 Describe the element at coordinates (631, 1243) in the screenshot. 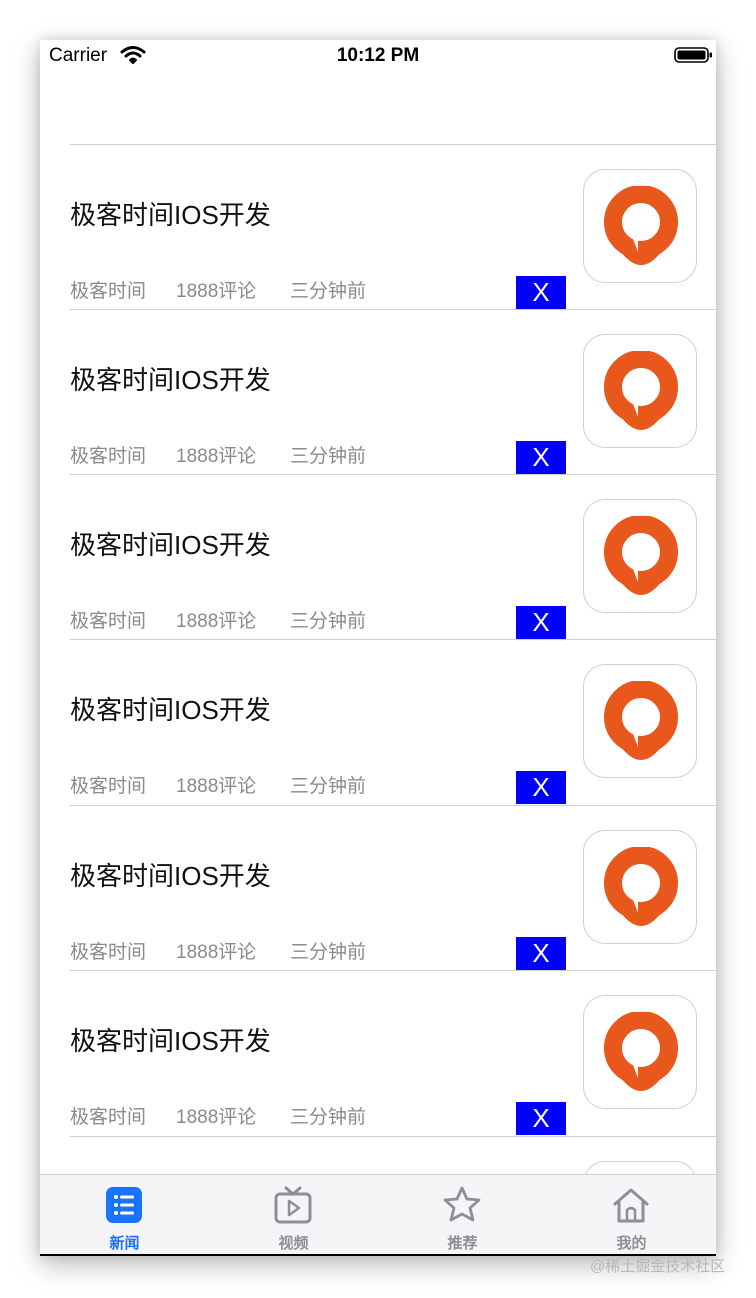

I see `tab-mine-label: 我的` at that location.